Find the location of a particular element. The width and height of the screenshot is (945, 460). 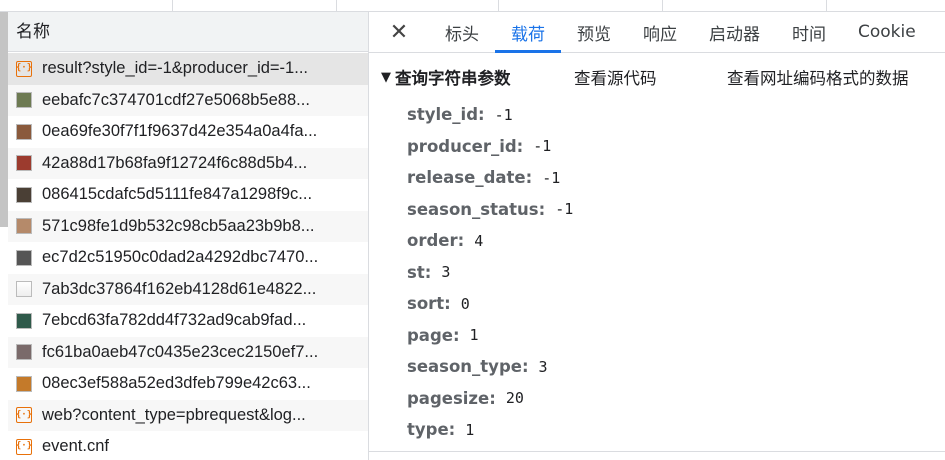

query-param-row: type: 1 is located at coordinates (490, 430).